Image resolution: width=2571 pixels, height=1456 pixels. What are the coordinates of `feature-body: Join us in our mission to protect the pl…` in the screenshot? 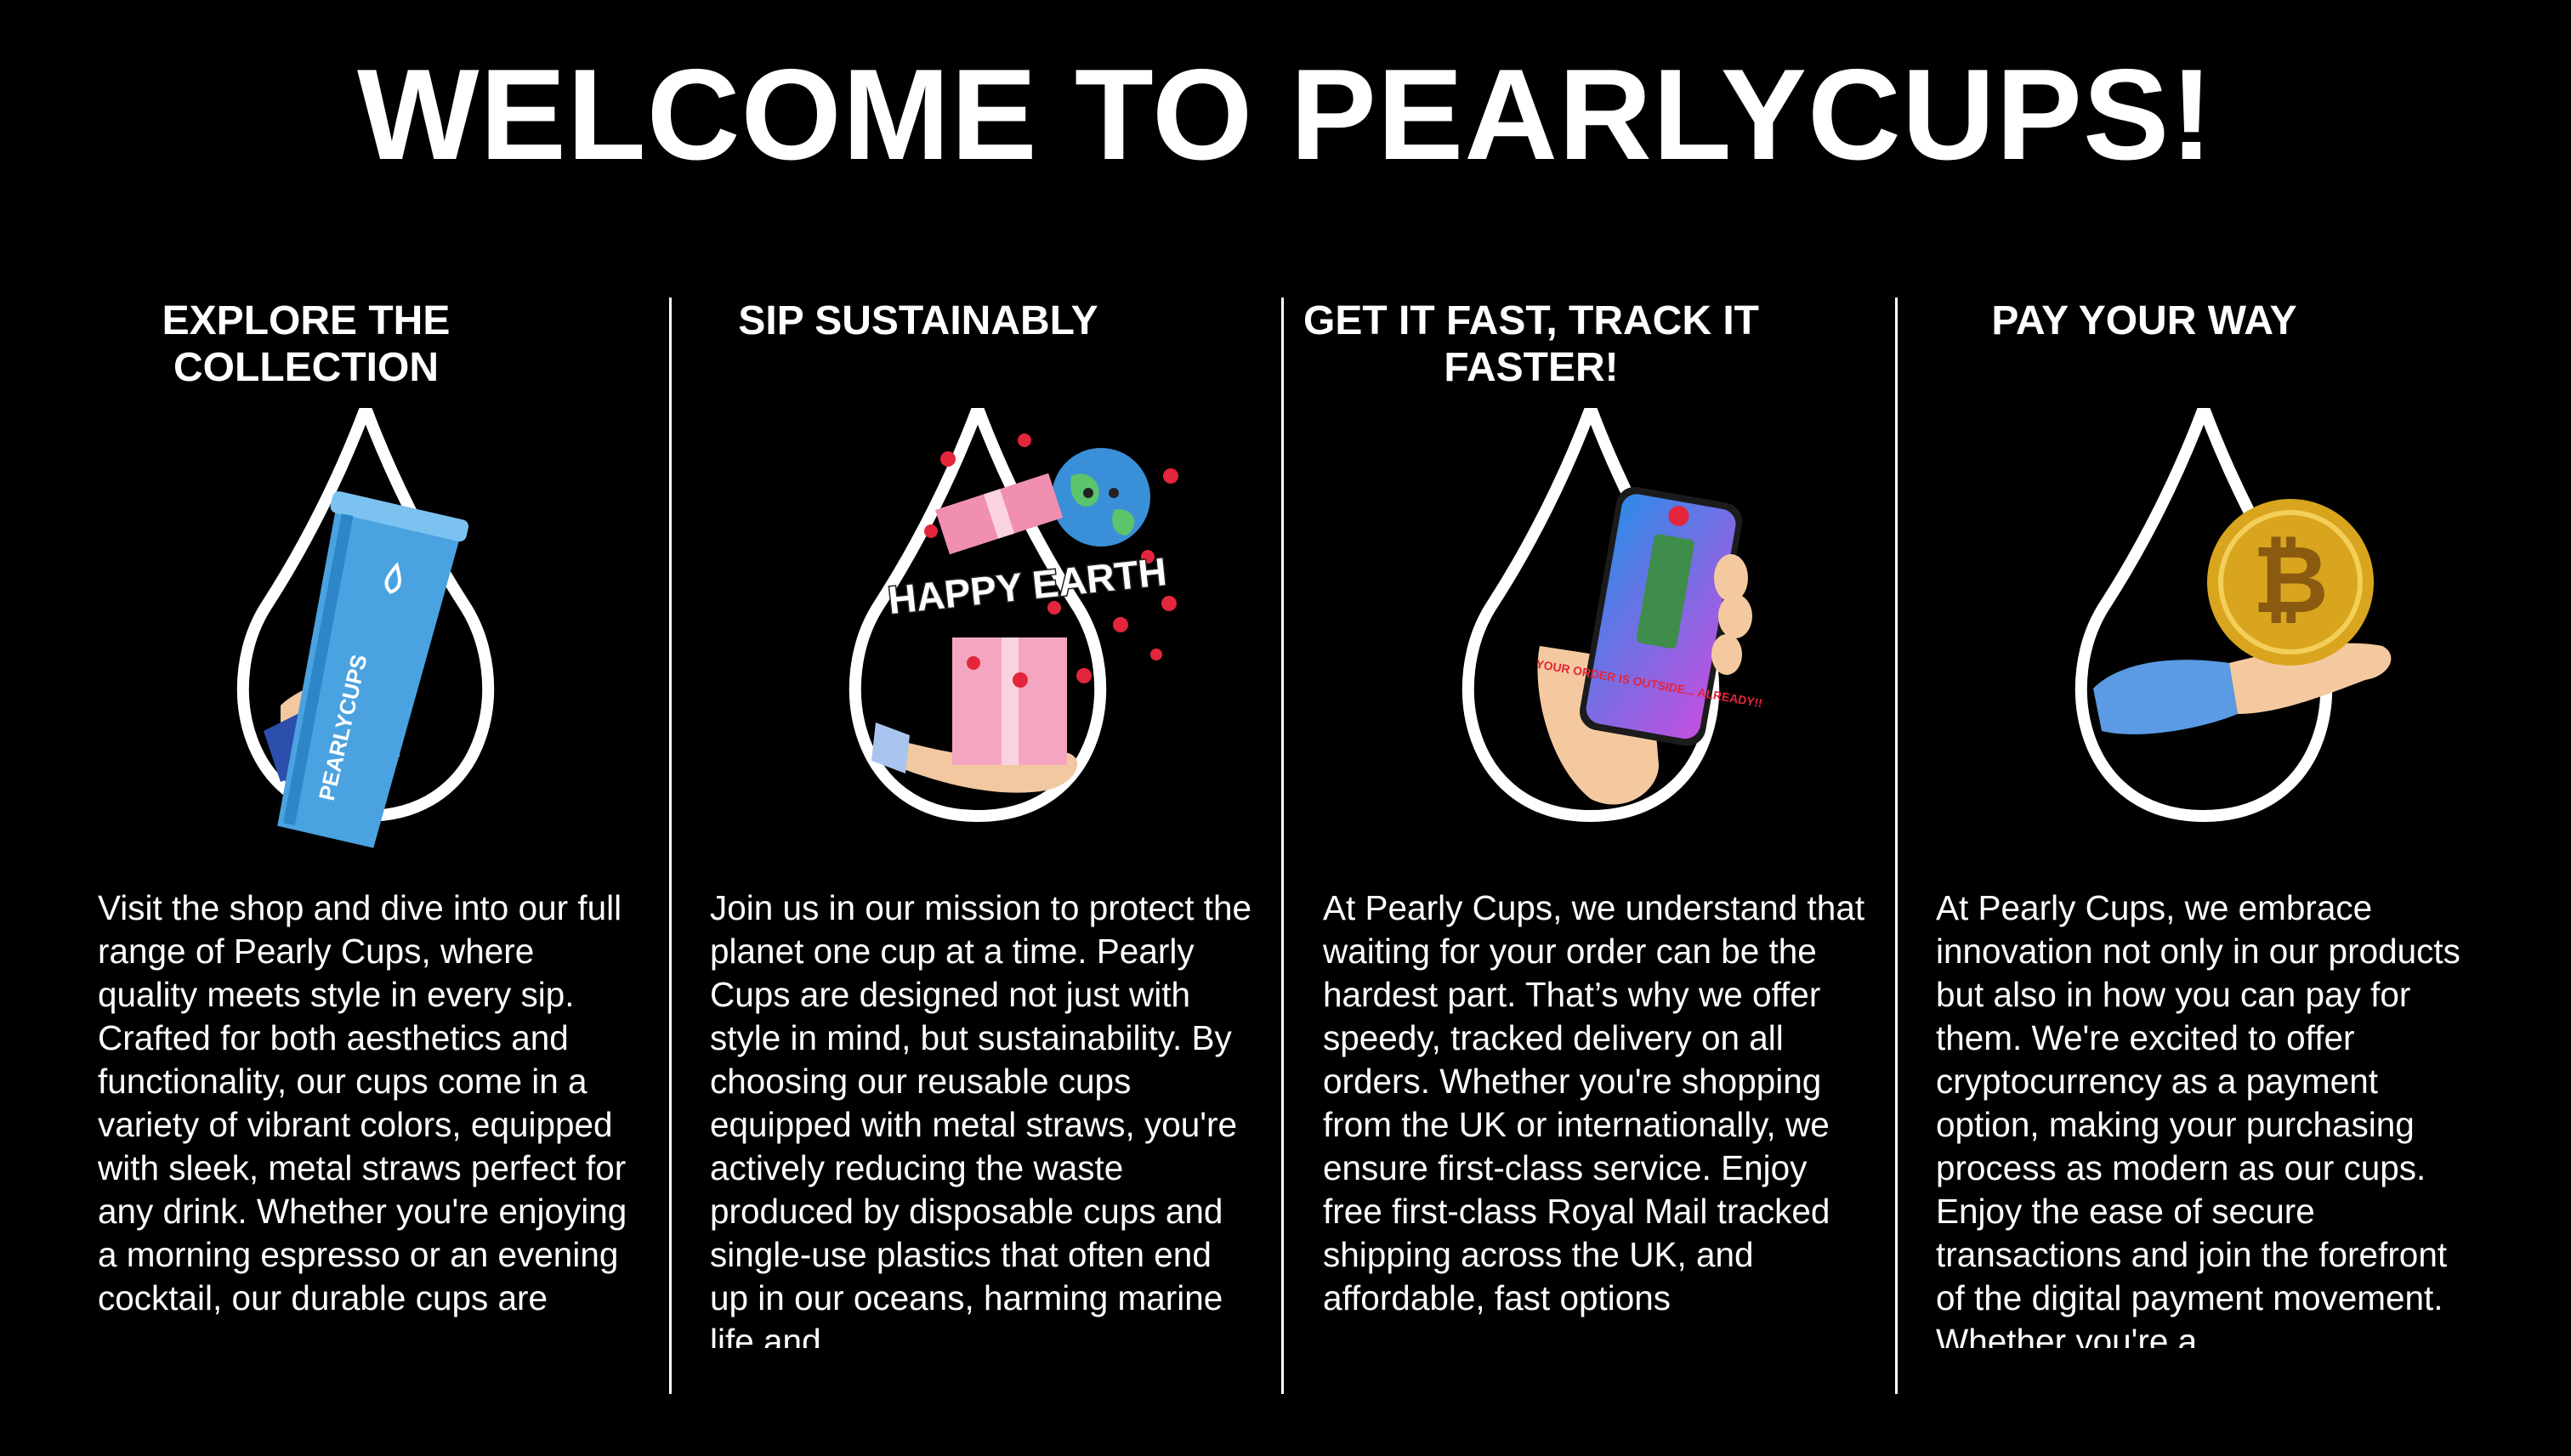 It's located at (981, 1118).